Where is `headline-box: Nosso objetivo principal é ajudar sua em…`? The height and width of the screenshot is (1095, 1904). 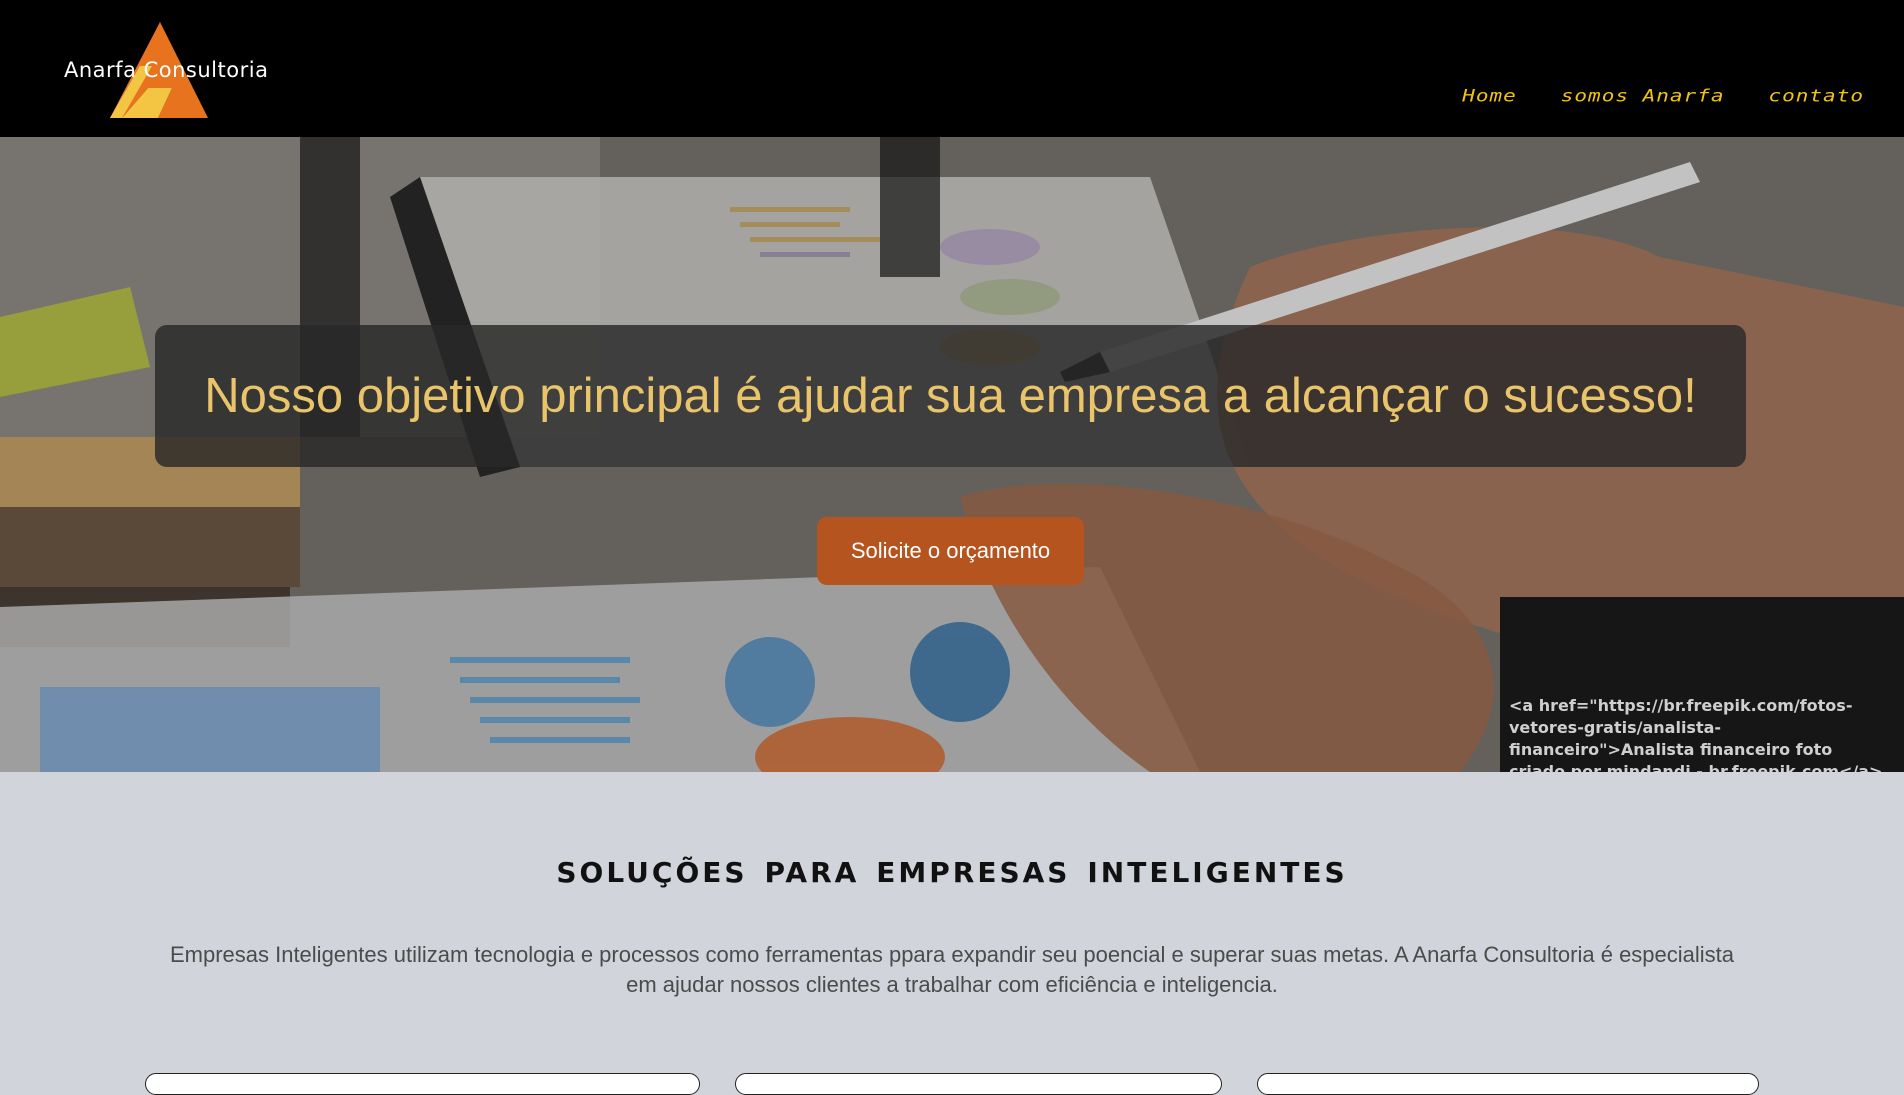
headline-box: Nosso objetivo principal é ajudar sua em… is located at coordinates (950, 396).